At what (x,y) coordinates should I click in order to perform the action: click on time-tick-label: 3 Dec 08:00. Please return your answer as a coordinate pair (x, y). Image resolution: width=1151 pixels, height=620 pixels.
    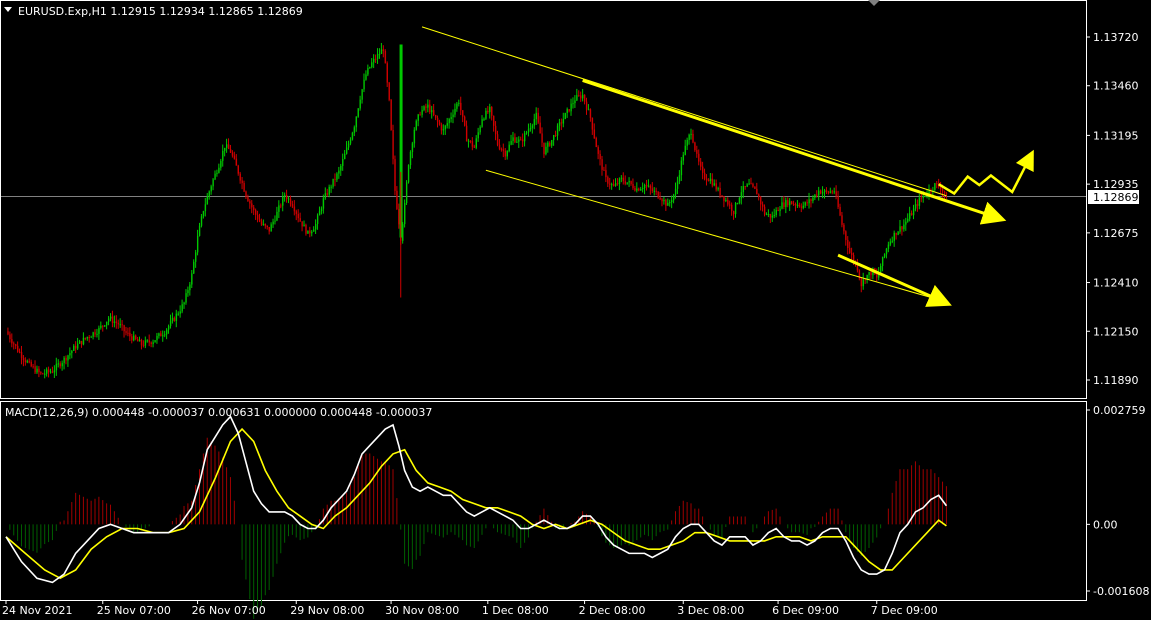
    Looking at the image, I should click on (710, 610).